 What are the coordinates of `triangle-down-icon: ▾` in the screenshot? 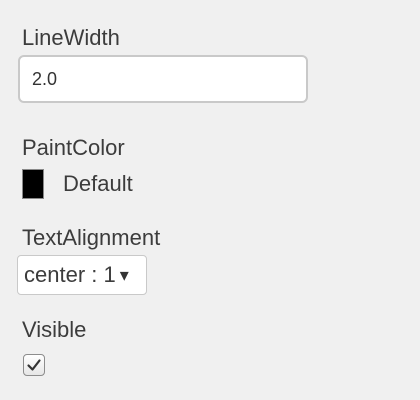 It's located at (124, 274).